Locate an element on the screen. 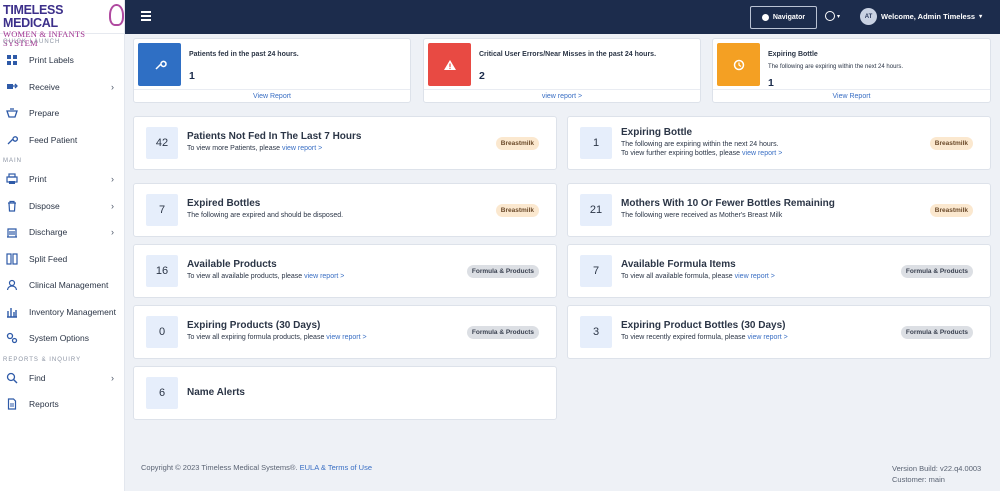  sidebar-item-label: Discharge is located at coordinates (48, 232).